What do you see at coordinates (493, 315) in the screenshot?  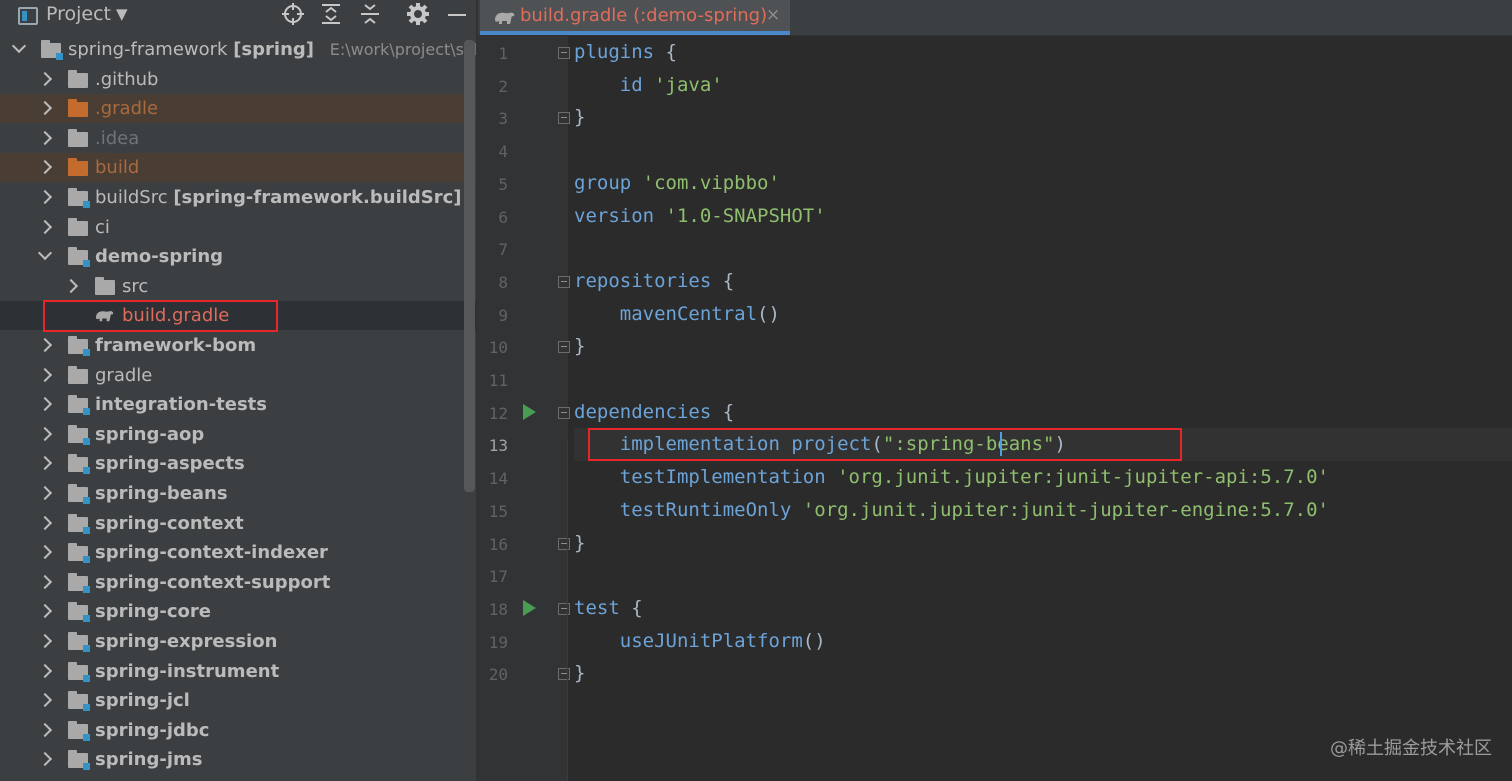 I see `line-number: 9` at bounding box center [493, 315].